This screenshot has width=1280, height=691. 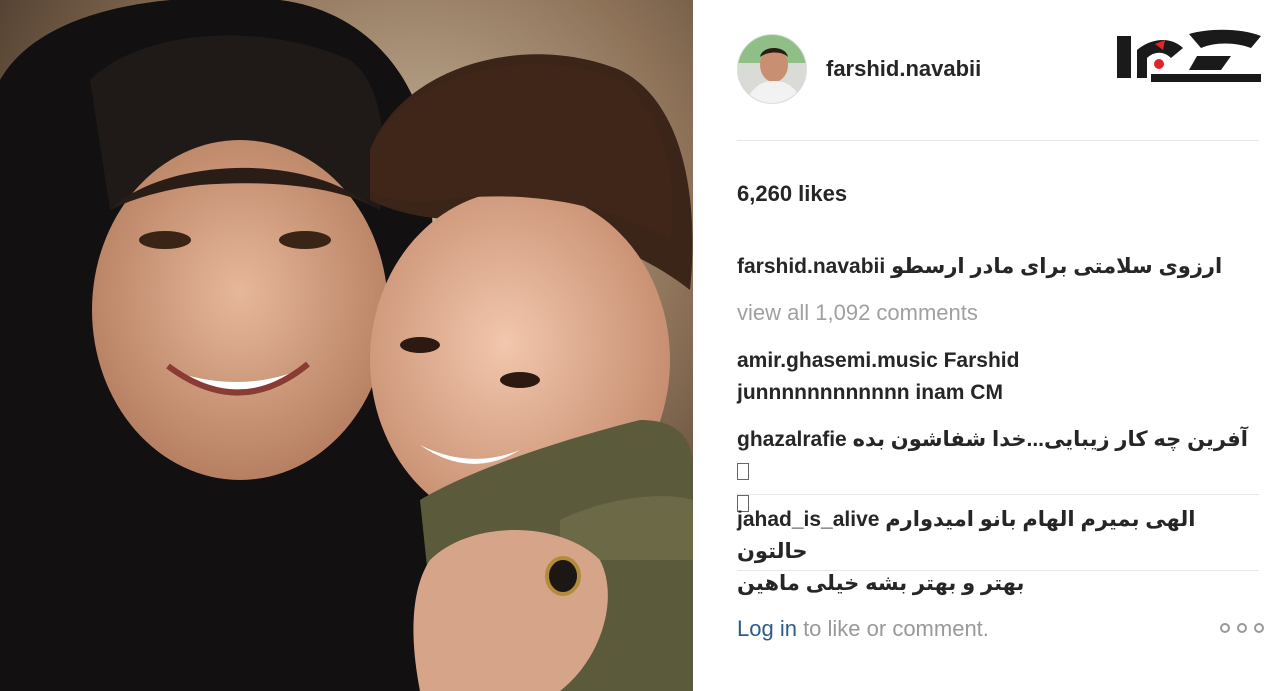 What do you see at coordinates (808, 519) in the screenshot?
I see `comment-username: jahad_is_alive` at bounding box center [808, 519].